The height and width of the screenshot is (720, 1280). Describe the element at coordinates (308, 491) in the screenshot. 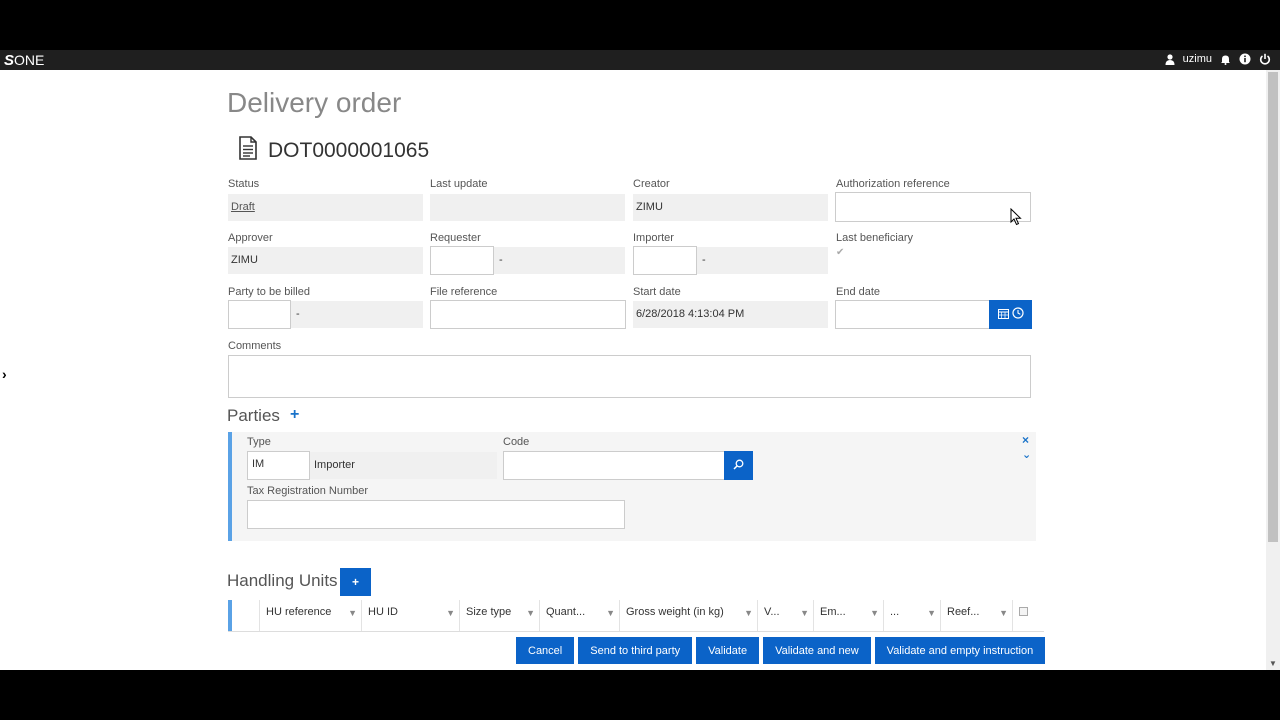

I see `tax-registration-label: Tax Registration Number` at that location.